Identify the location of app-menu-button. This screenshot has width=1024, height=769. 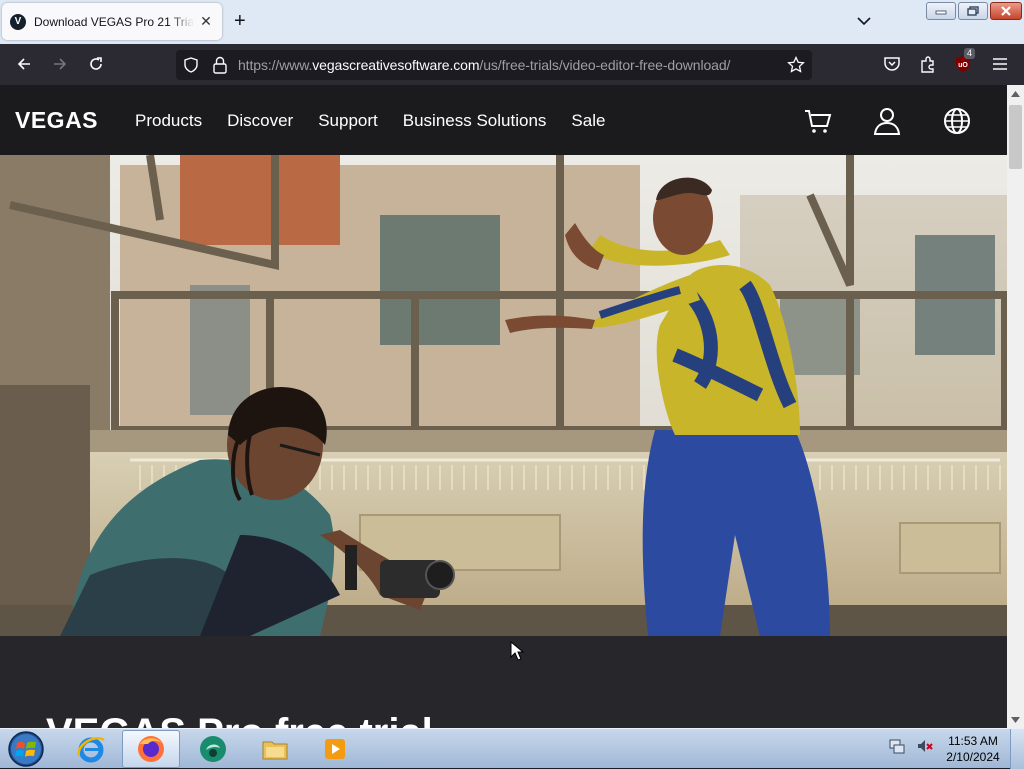
(1000, 64).